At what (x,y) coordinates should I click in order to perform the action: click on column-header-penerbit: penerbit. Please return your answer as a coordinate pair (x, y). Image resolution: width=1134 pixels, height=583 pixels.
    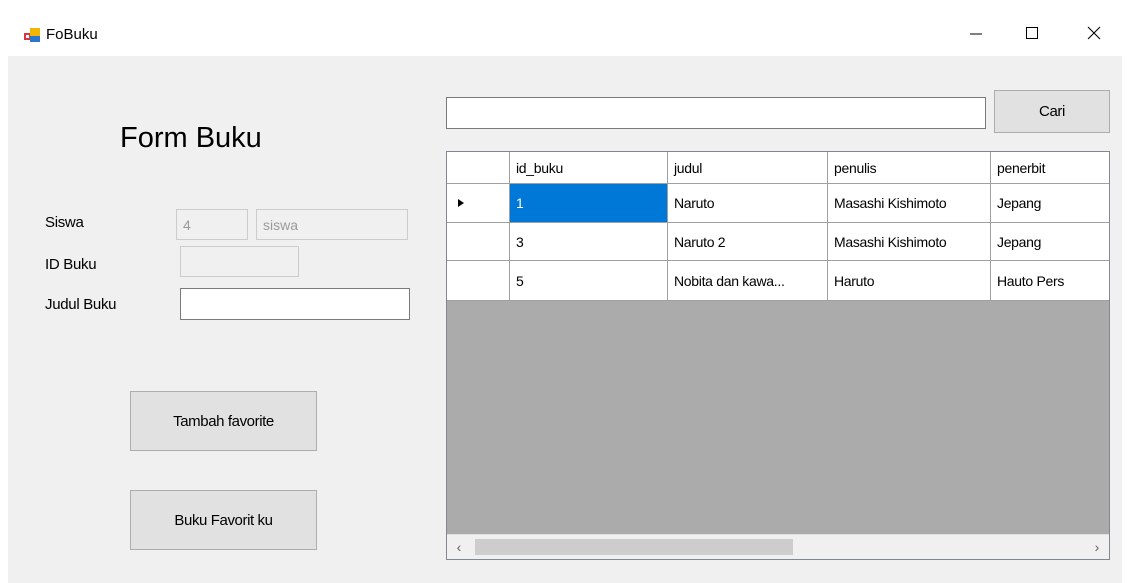
    Looking at the image, I should click on (1050, 168).